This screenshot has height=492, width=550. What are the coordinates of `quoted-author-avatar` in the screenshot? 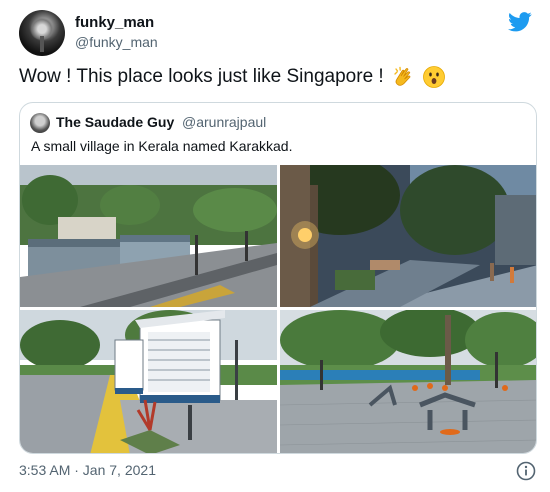 It's located at (40, 123).